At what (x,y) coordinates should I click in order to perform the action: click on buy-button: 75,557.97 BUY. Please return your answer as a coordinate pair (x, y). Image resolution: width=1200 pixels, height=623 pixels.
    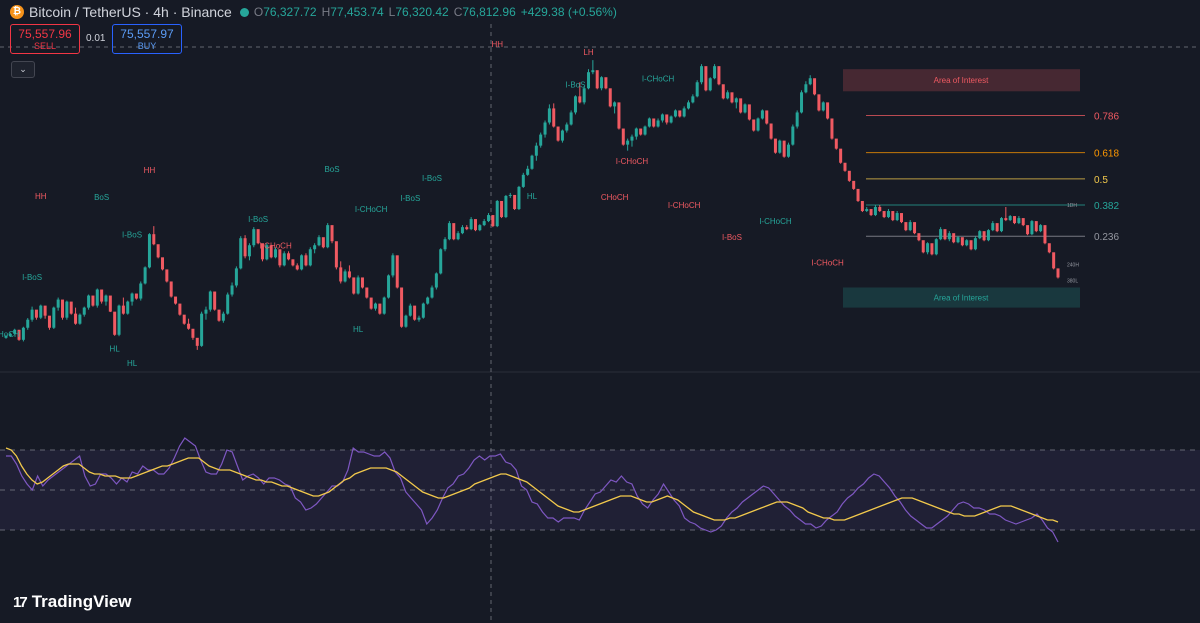
    Looking at the image, I should click on (147, 39).